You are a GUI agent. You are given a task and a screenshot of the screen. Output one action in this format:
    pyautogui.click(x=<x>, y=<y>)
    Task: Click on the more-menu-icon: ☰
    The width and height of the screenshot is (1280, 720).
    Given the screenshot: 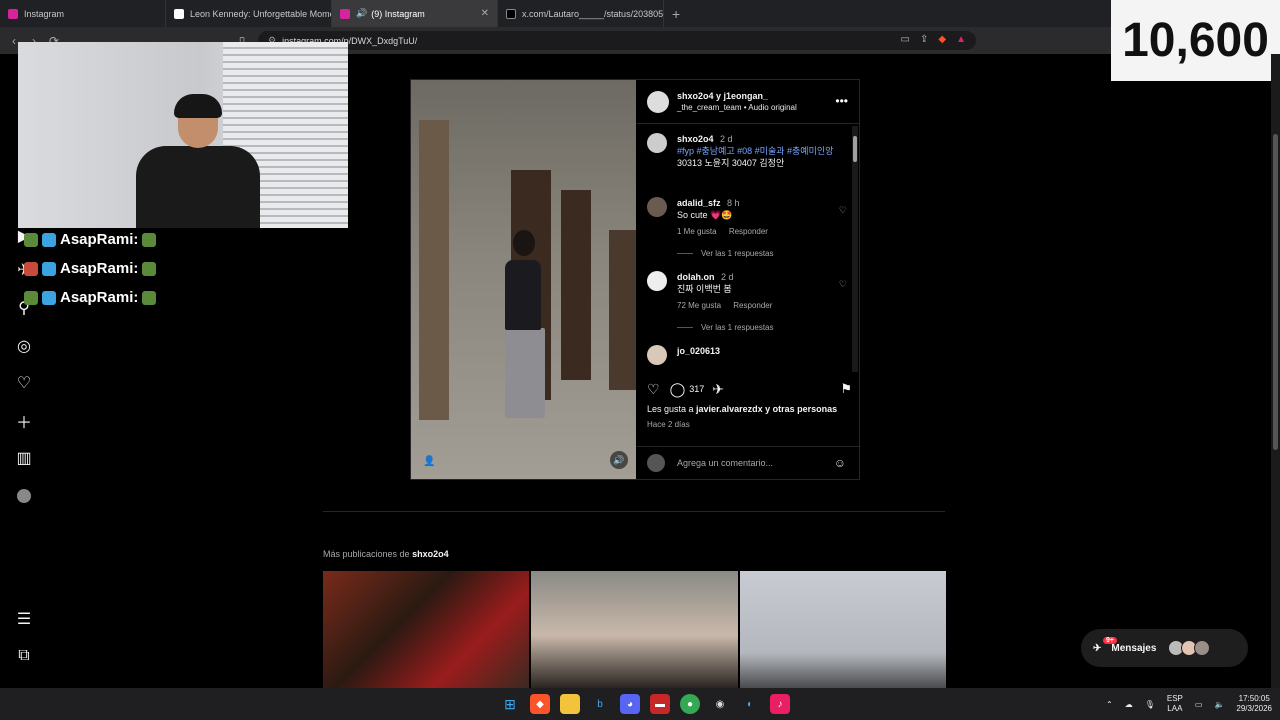 What is the action you would take?
    pyautogui.click(x=24, y=619)
    